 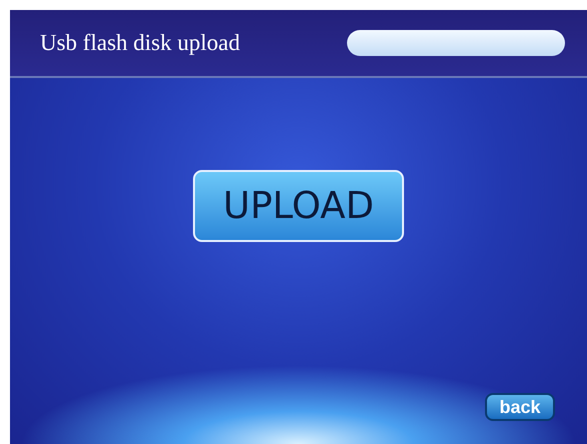 What do you see at coordinates (520, 407) in the screenshot?
I see `back-button: back` at bounding box center [520, 407].